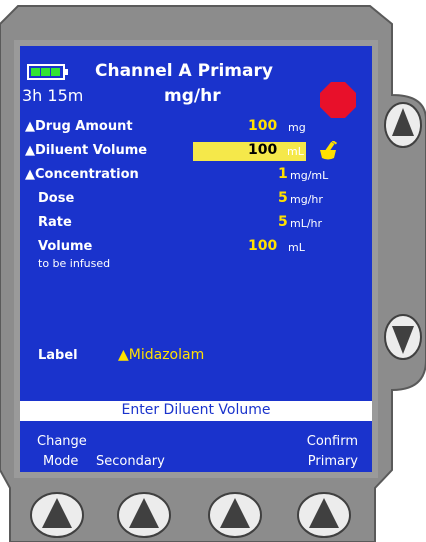 Image resolution: width=426 pixels, height=542 pixels. I want to click on diluent-volume-unit: mL, so click(295, 151).